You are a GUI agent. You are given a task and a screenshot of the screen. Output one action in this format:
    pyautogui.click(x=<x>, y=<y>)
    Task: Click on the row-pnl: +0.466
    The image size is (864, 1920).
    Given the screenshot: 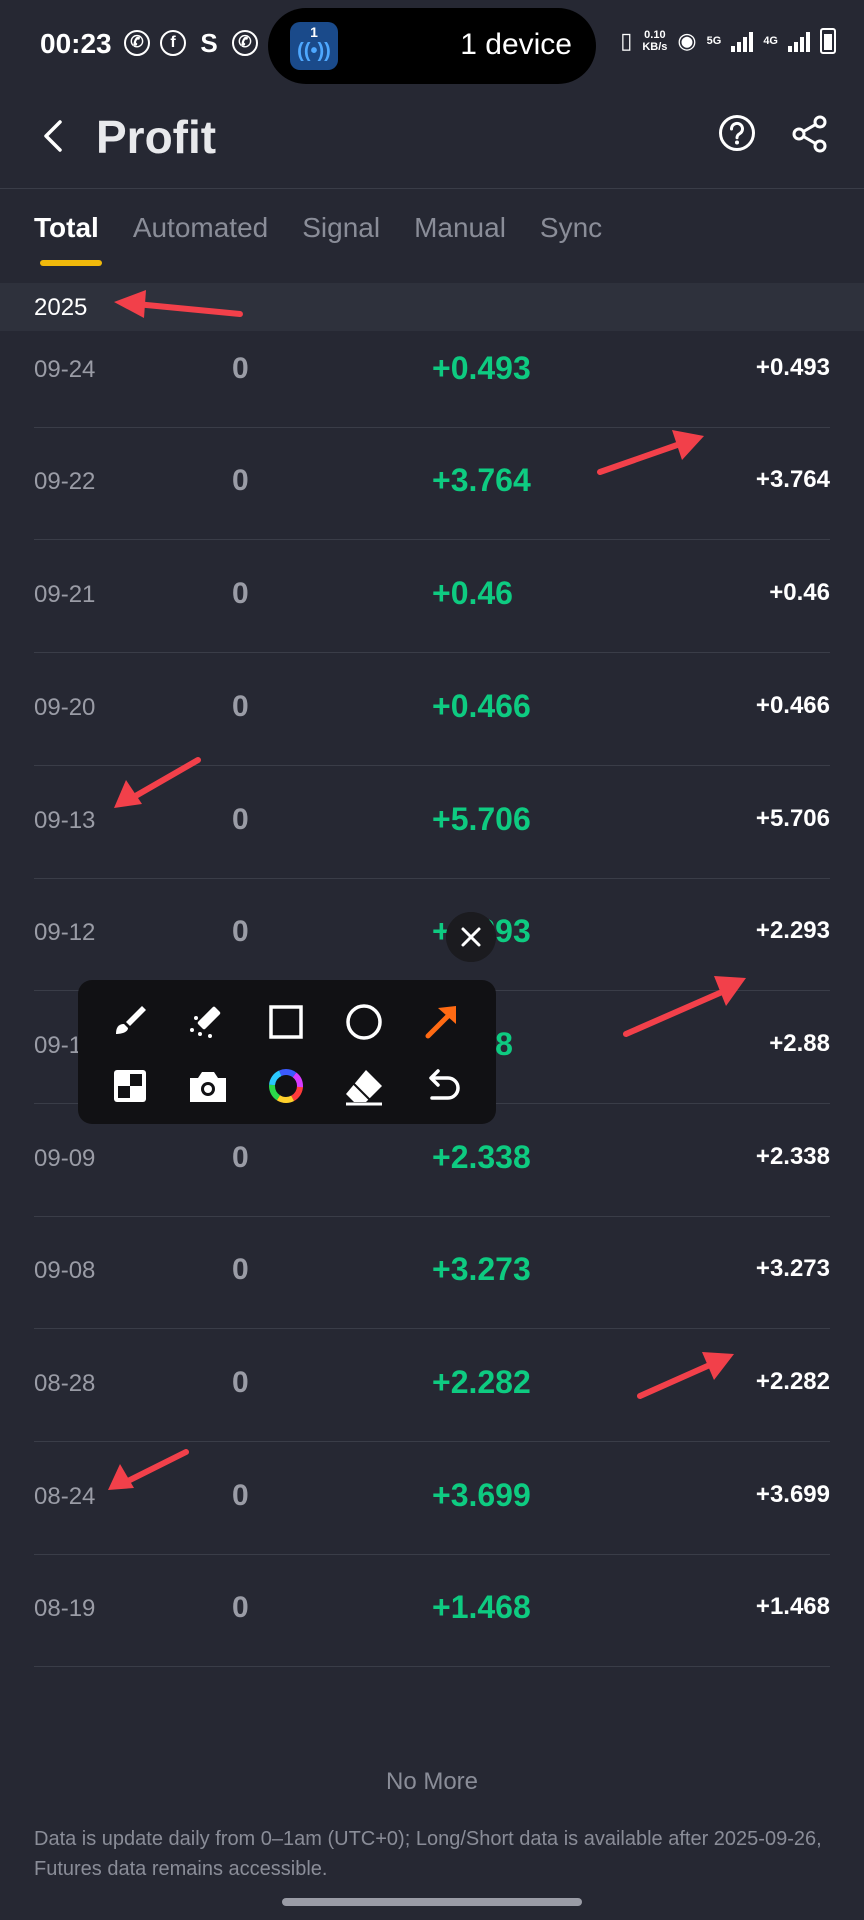 What is the action you would take?
    pyautogui.click(x=481, y=705)
    